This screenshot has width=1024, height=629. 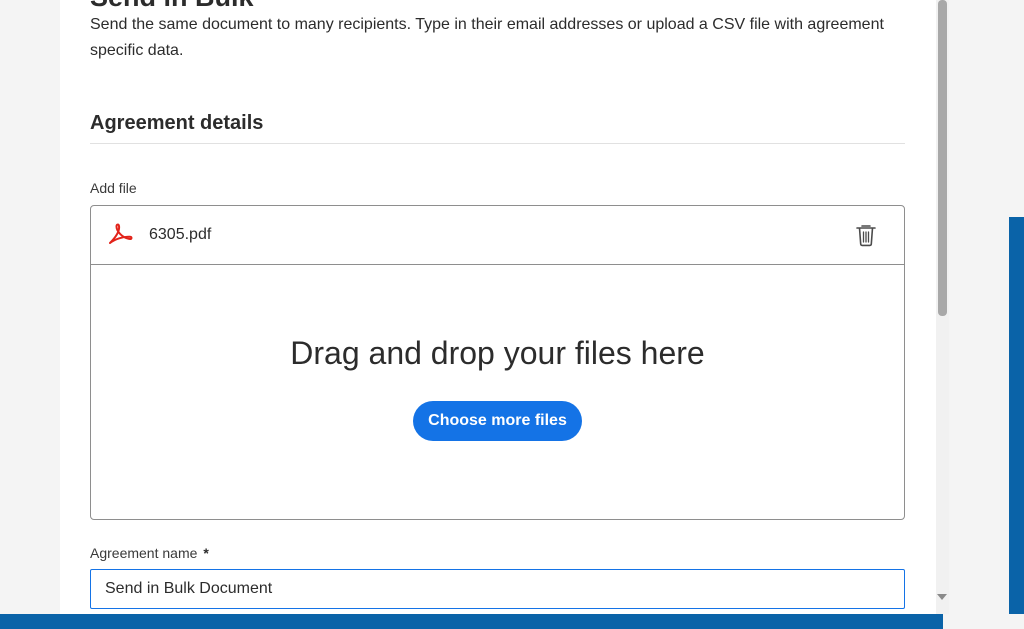 What do you see at coordinates (206, 553) in the screenshot?
I see `required-marker: *` at bounding box center [206, 553].